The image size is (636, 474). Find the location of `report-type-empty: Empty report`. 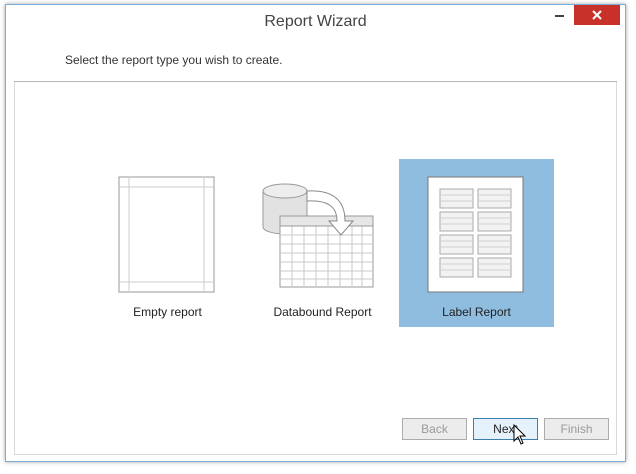

report-type-empty: Empty report is located at coordinates (167, 243).